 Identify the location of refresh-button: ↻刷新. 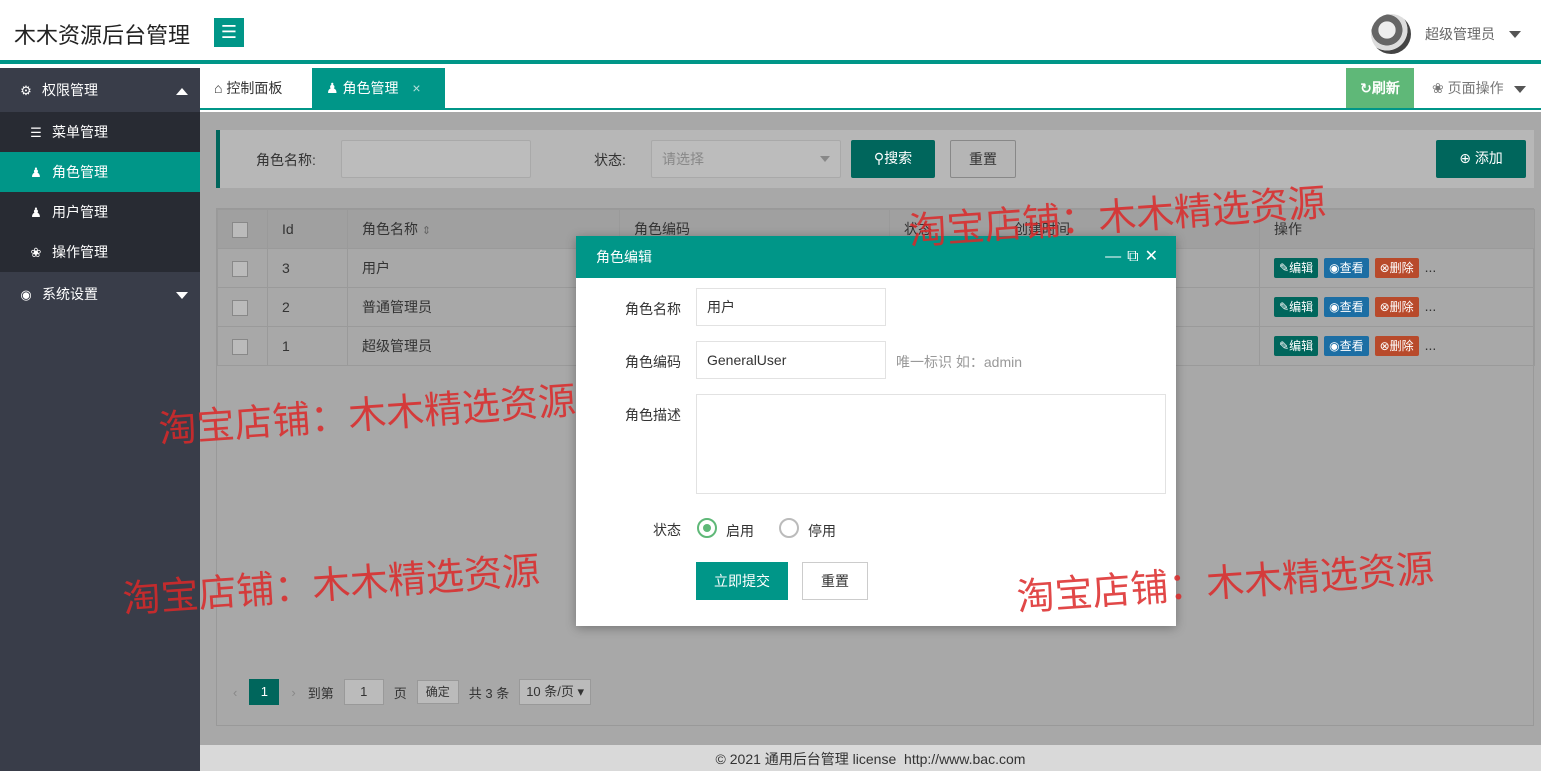
(1380, 88).